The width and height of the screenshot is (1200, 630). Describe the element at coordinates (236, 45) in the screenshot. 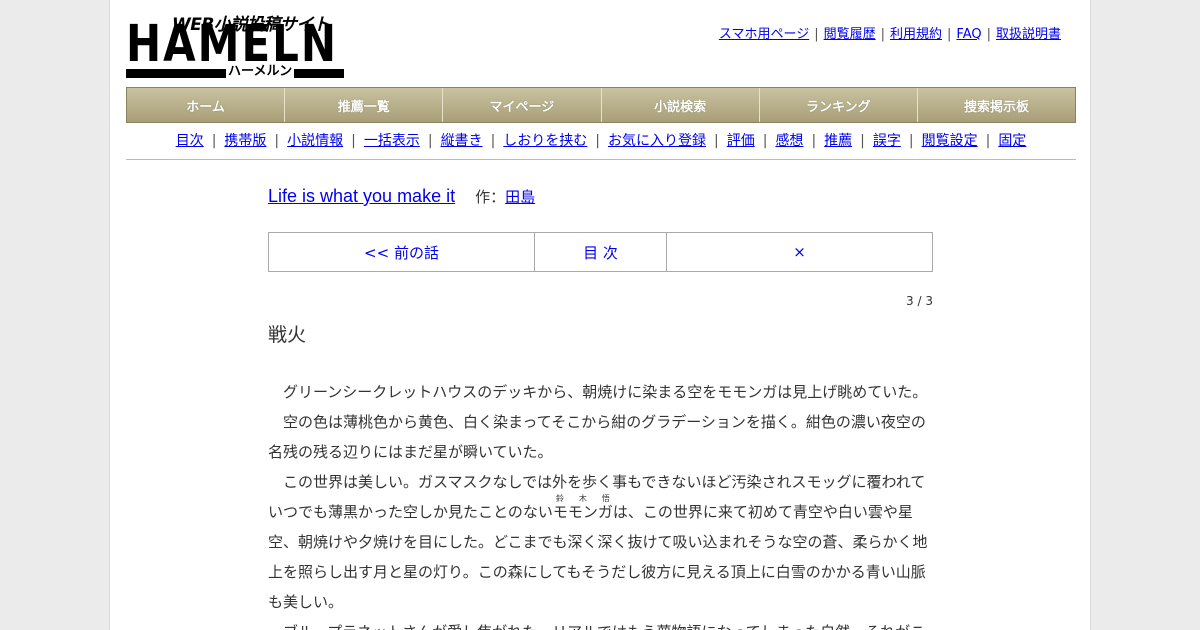

I see `site-logo: WEB小説投稿サイト HAMELN ハーメルン` at that location.